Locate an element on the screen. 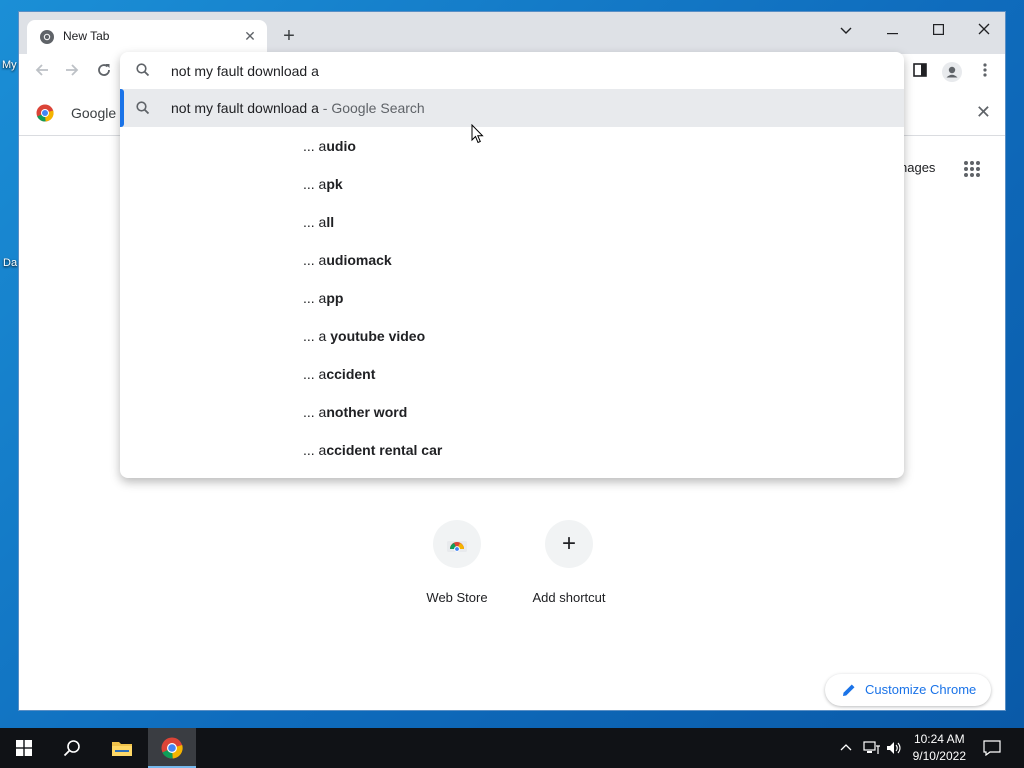 This screenshot has width=1024, height=768. tail-completion: ccident rental car is located at coordinates (384, 450).